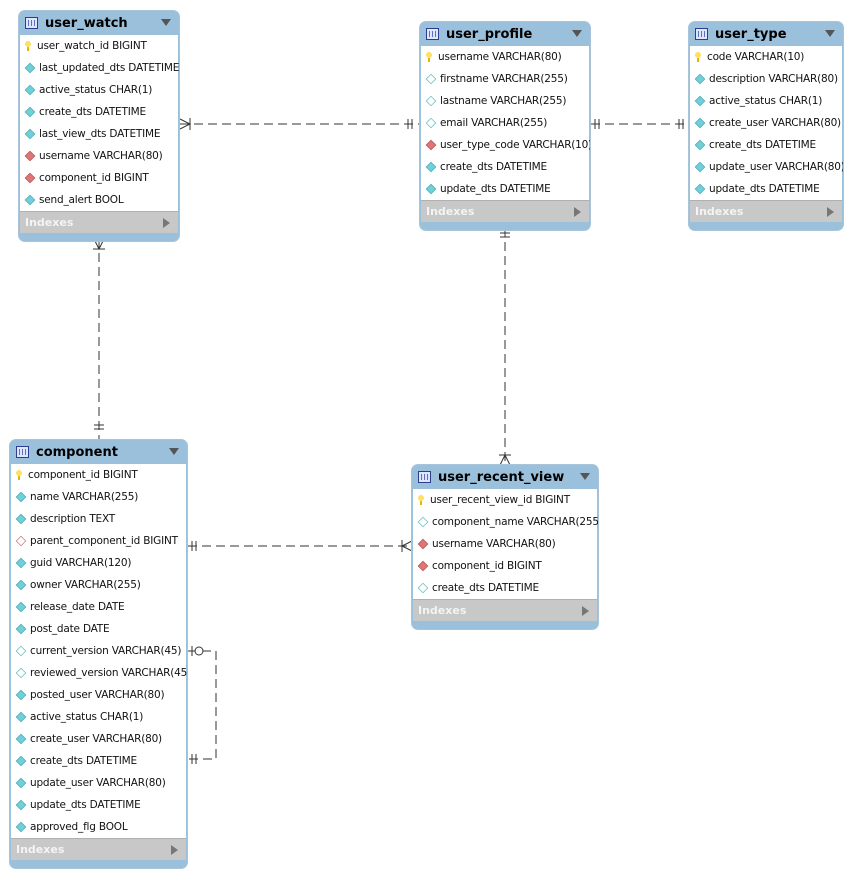 This screenshot has width=852, height=875. What do you see at coordinates (99, 673) in the screenshot?
I see `column-row: reviewed_version VARCHAR(45)` at bounding box center [99, 673].